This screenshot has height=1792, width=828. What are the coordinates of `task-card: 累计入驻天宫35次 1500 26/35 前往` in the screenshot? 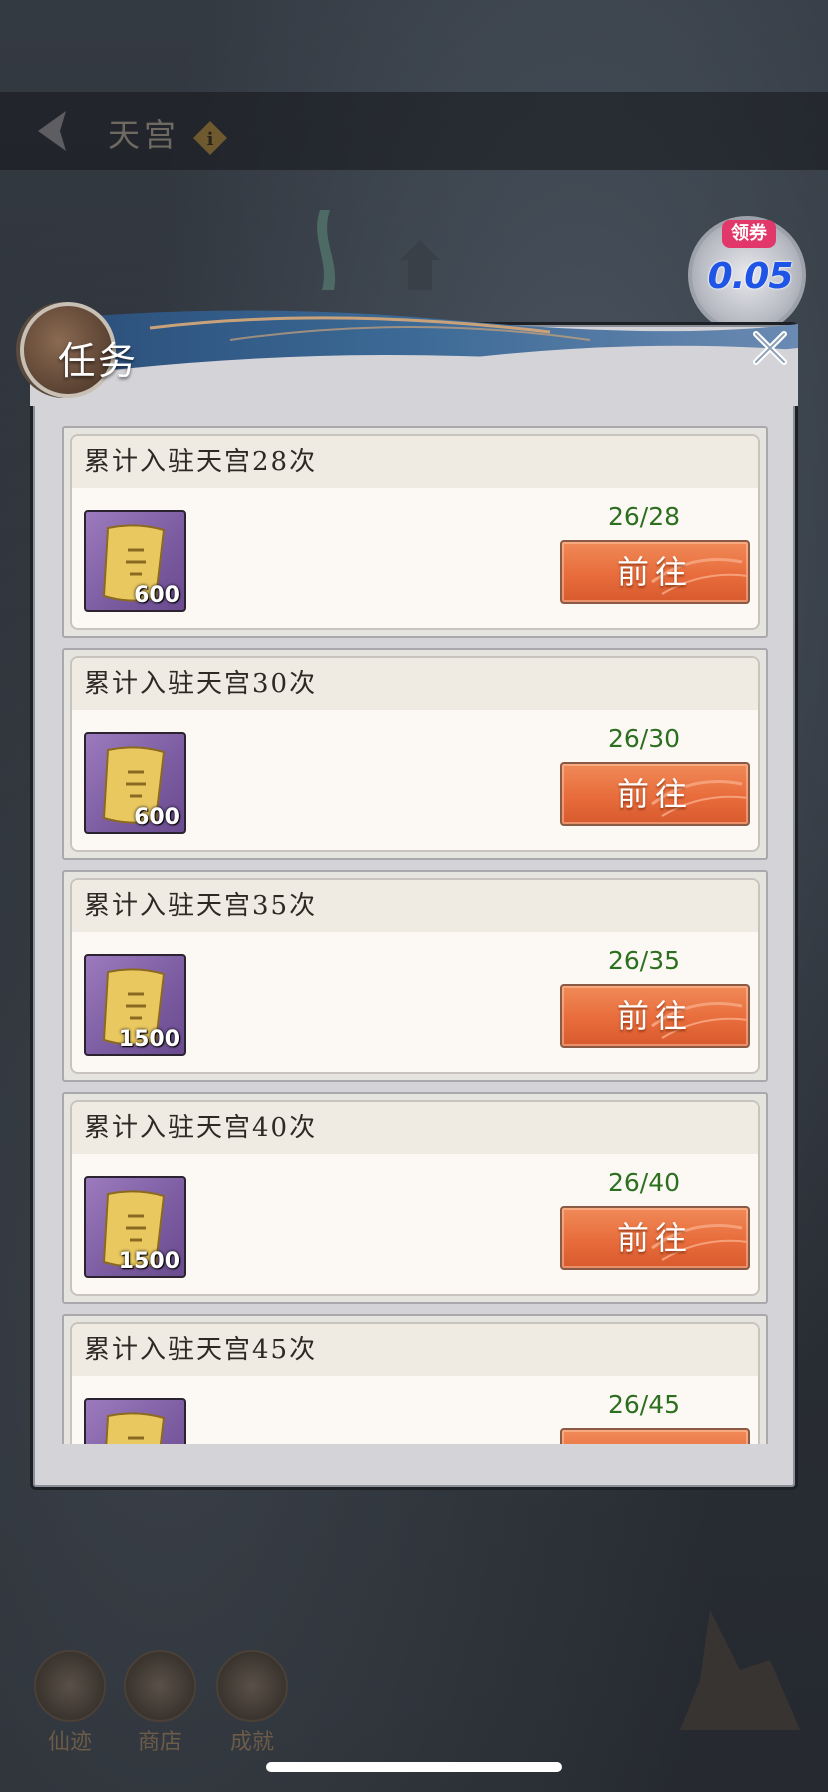 It's located at (415, 976).